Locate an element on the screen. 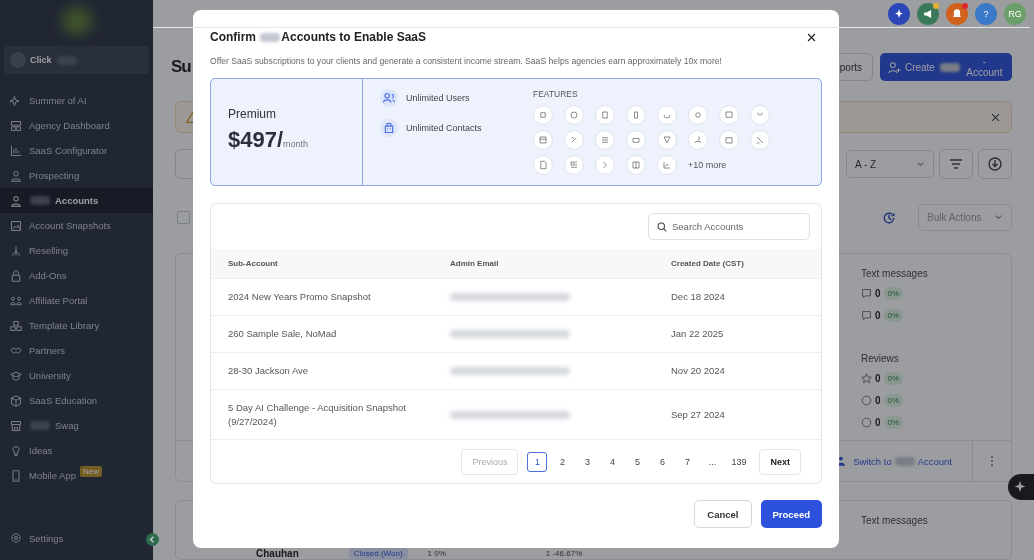 This screenshot has width=1034, height=560. sidebar-item: University is located at coordinates (76, 375).